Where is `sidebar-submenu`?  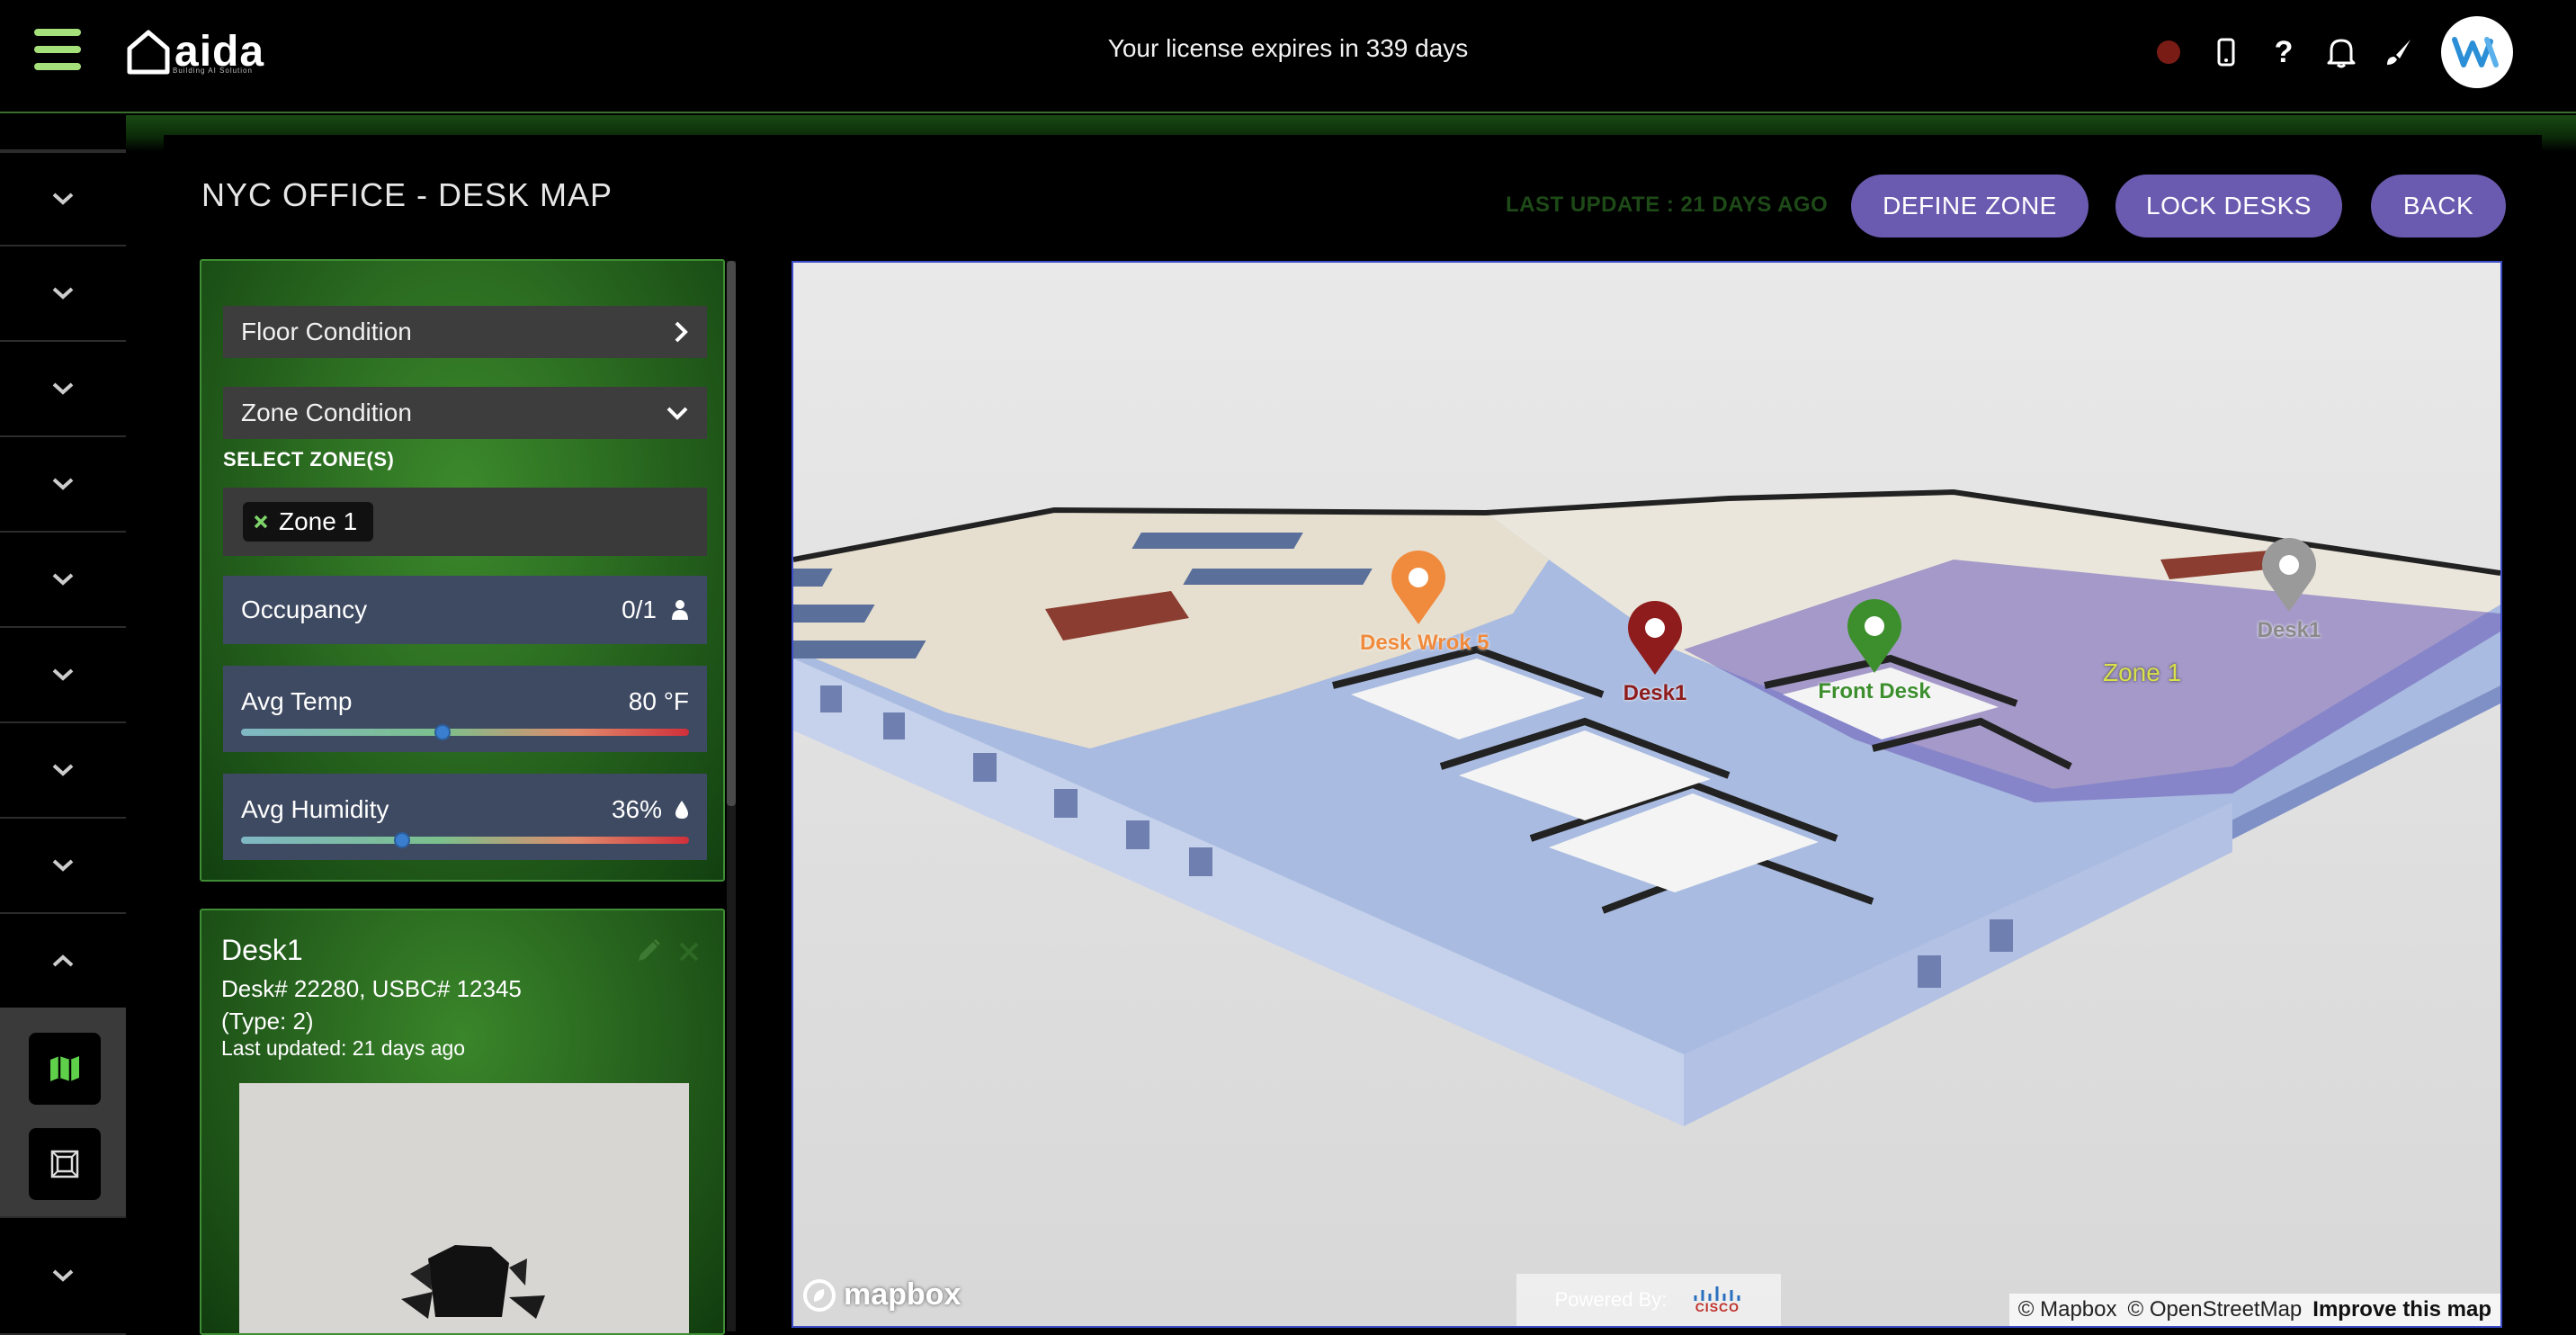
sidebar-submenu is located at coordinates (63, 1112).